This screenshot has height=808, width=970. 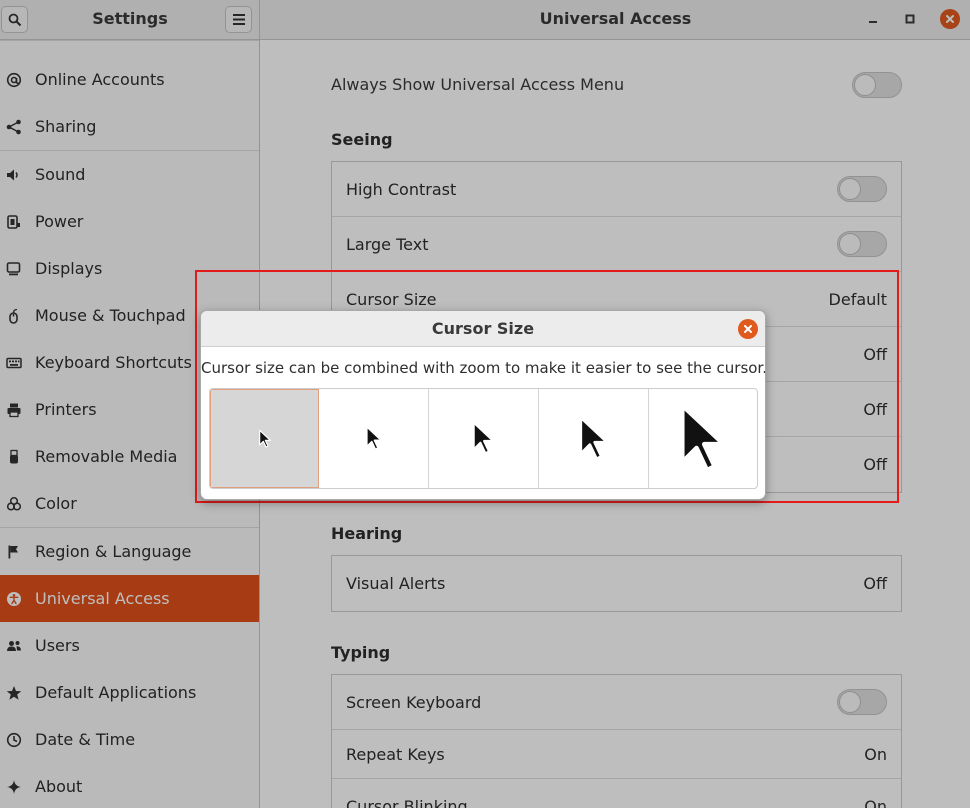 I want to click on cursor-size-options, so click(x=483, y=438).